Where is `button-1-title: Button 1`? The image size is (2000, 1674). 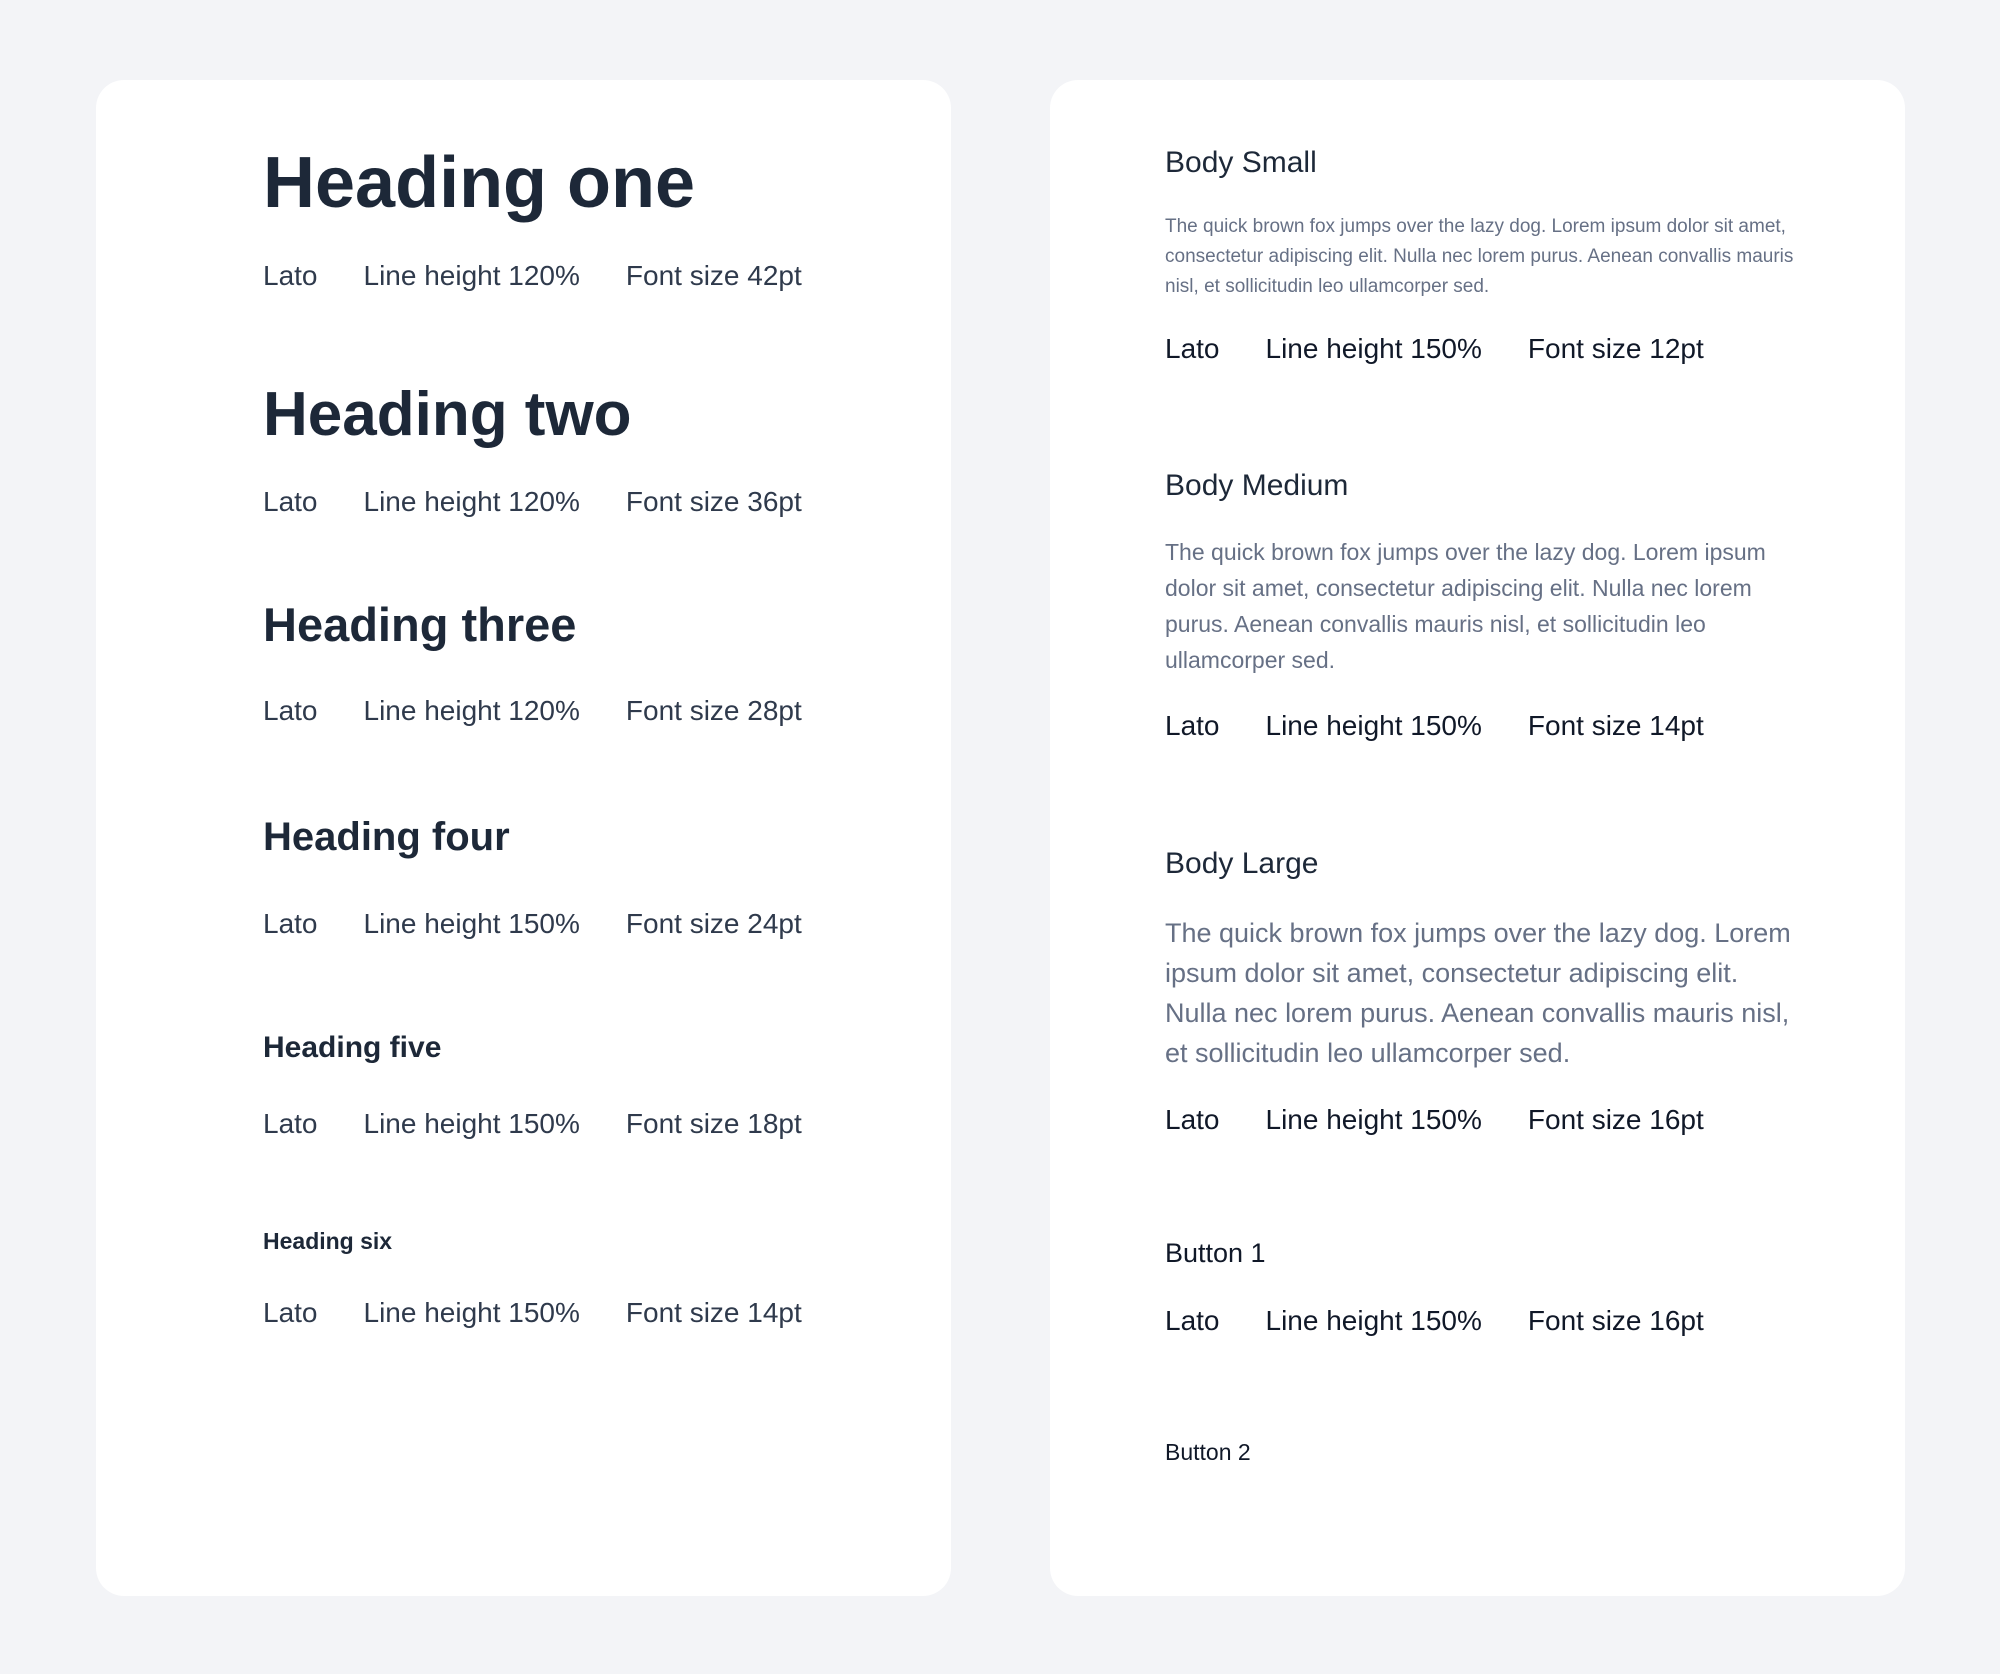
button-1-title: Button 1 is located at coordinates (1215, 1253).